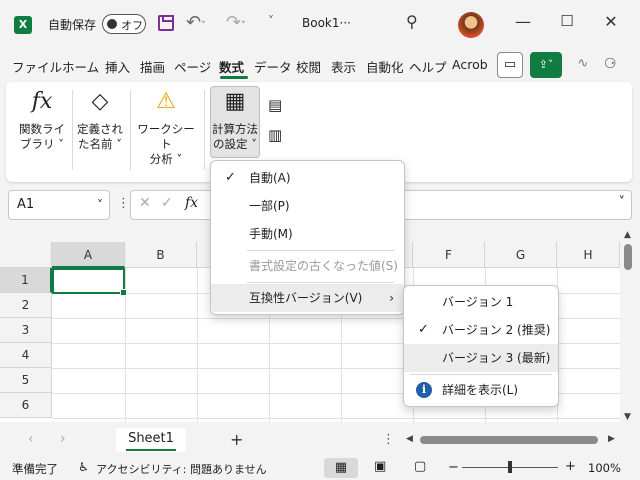  I want to click on tab-automate: 自動化, so click(385, 66).